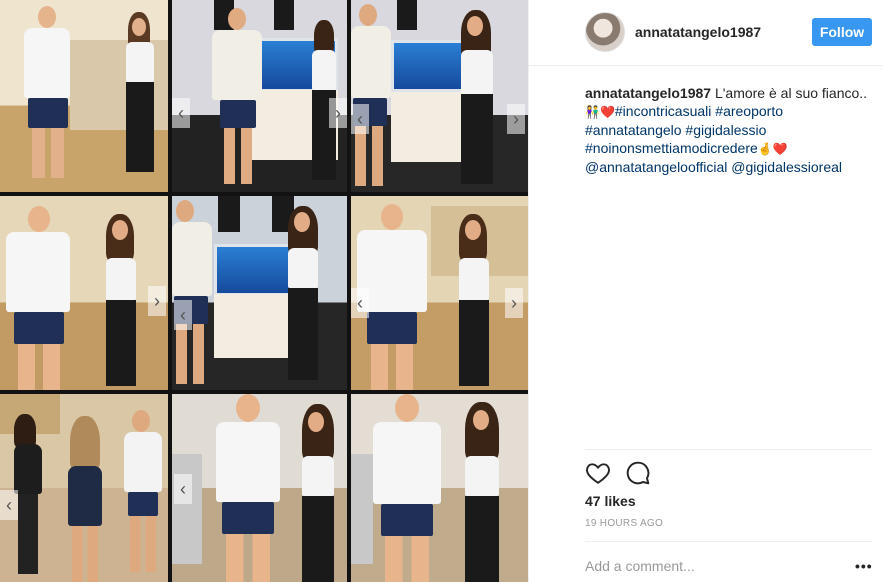 This screenshot has height=582, width=883. I want to click on hands-emoji: 🤞❤️, so click(772, 149).